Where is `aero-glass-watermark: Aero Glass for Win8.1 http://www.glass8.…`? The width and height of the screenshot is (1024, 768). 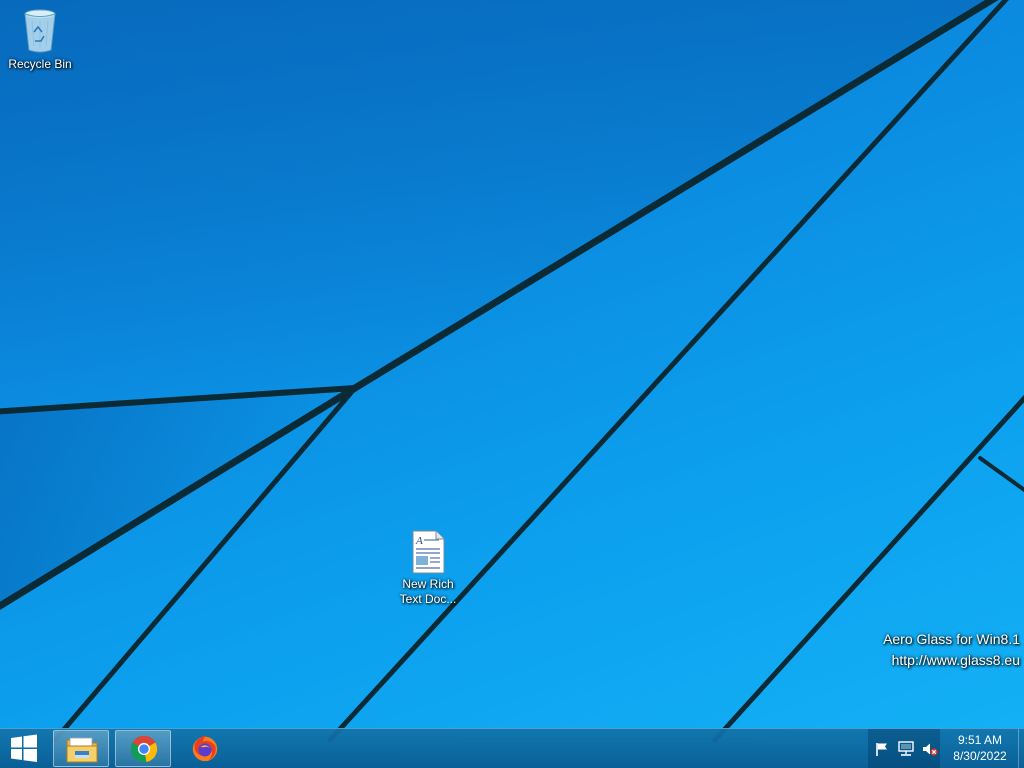 aero-glass-watermark: Aero Glass for Win8.1 http://www.glass8.… is located at coordinates (951, 650).